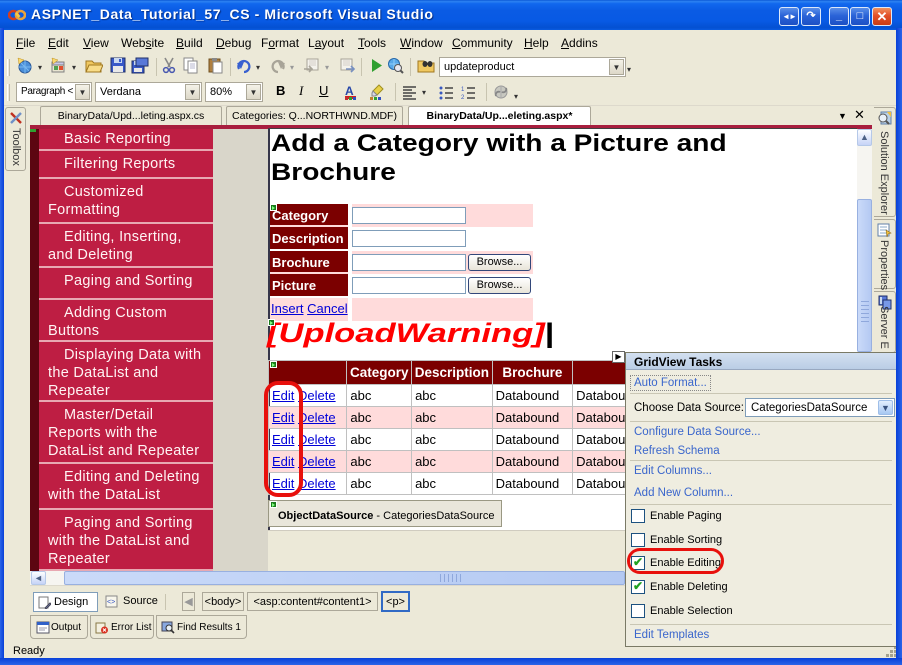 Image resolution: width=902 pixels, height=665 pixels. What do you see at coordinates (349, 91) in the screenshot?
I see `svg-text: A` at bounding box center [349, 91].